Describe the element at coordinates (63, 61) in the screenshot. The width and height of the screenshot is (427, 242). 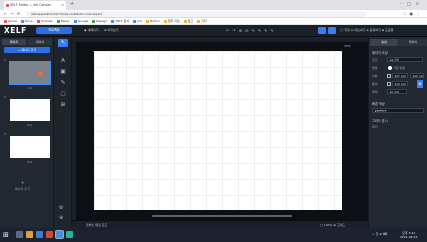
I see `text-tool-icon: A` at that location.